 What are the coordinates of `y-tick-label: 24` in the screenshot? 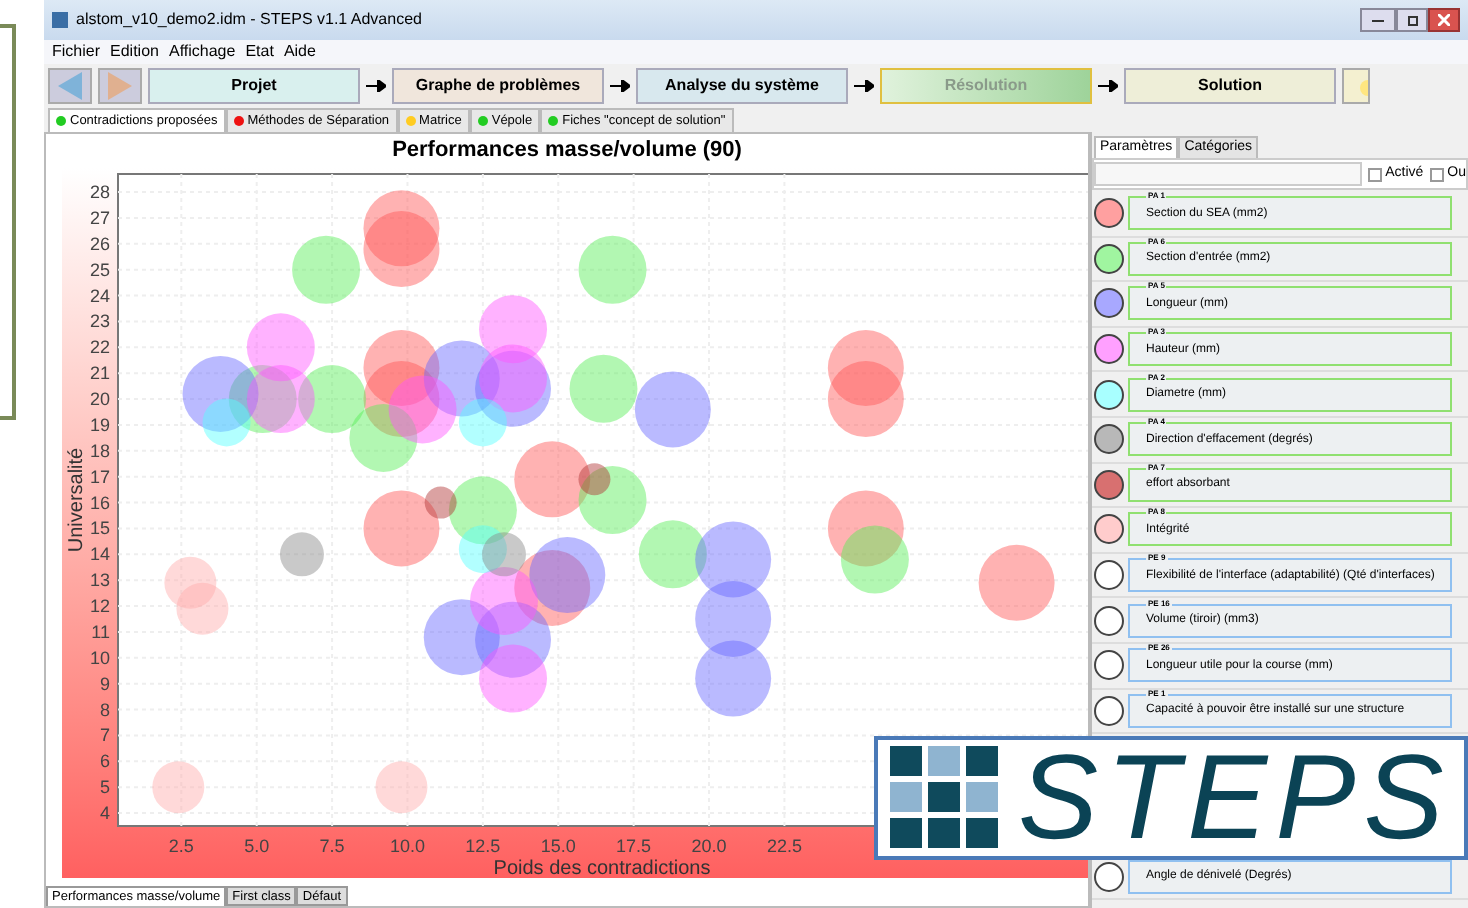 It's located at (99, 295).